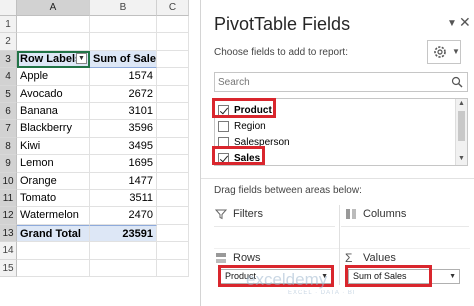 The height and width of the screenshot is (306, 474). I want to click on pivot-row-label: Blackberry, so click(53, 129).